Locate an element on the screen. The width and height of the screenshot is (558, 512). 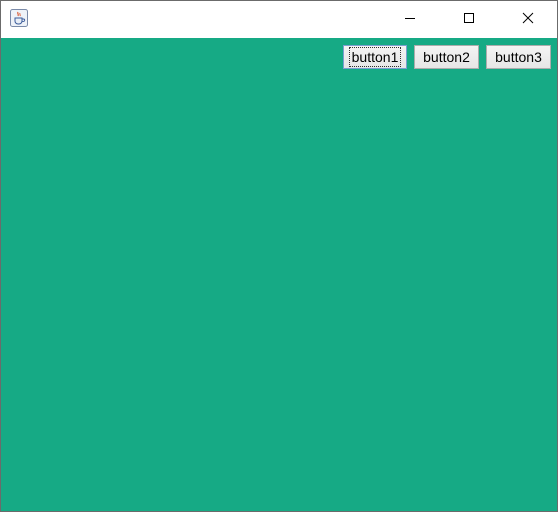
button2-button: button2 is located at coordinates (446, 57).